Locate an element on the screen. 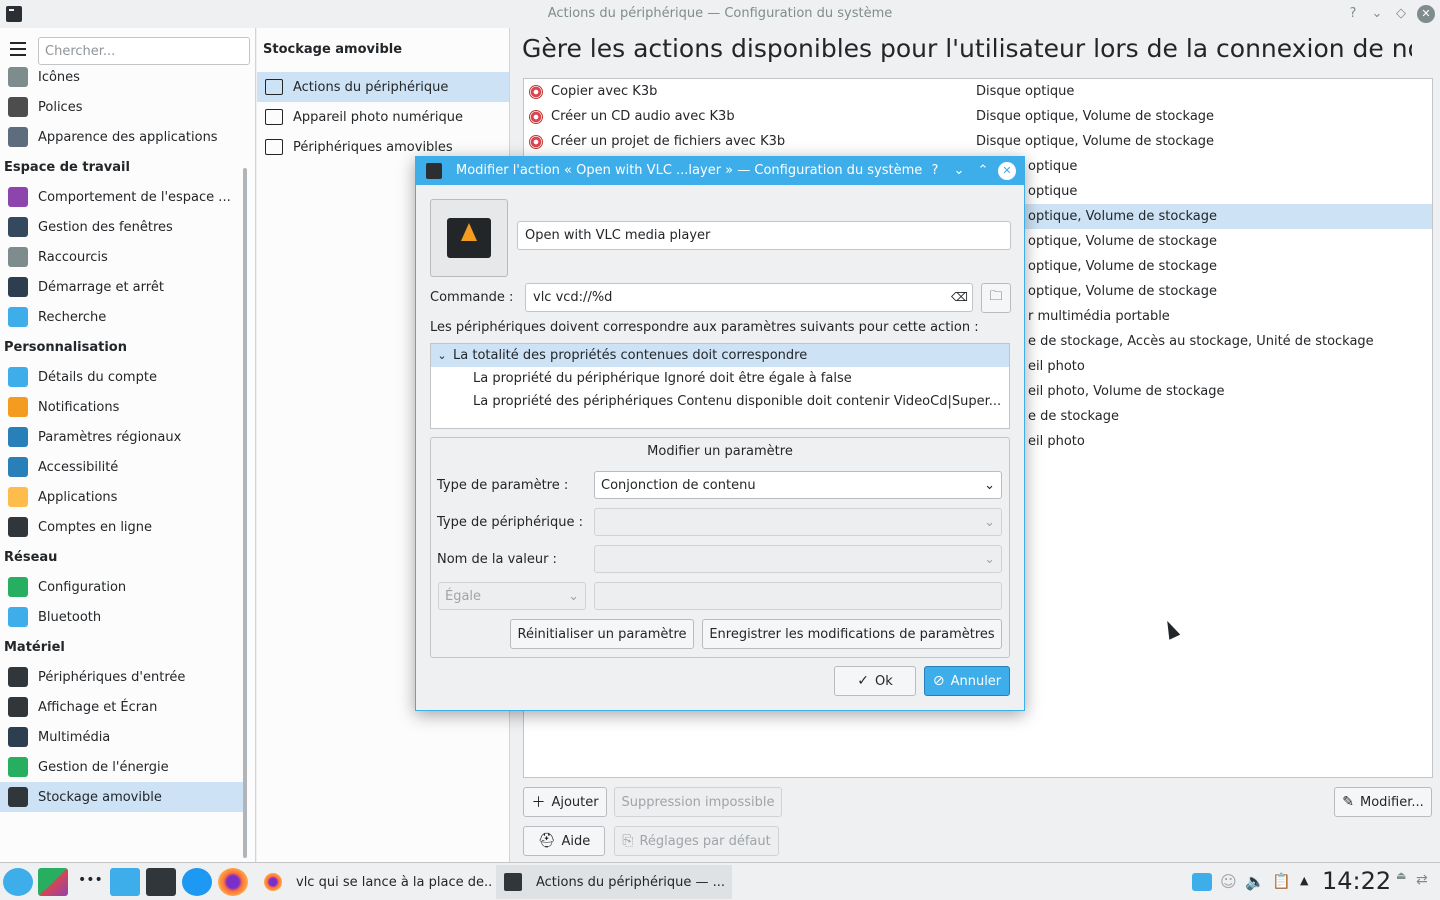 This screenshot has height=900, width=1440. sidebar-item: Recherche is located at coordinates (122, 317).